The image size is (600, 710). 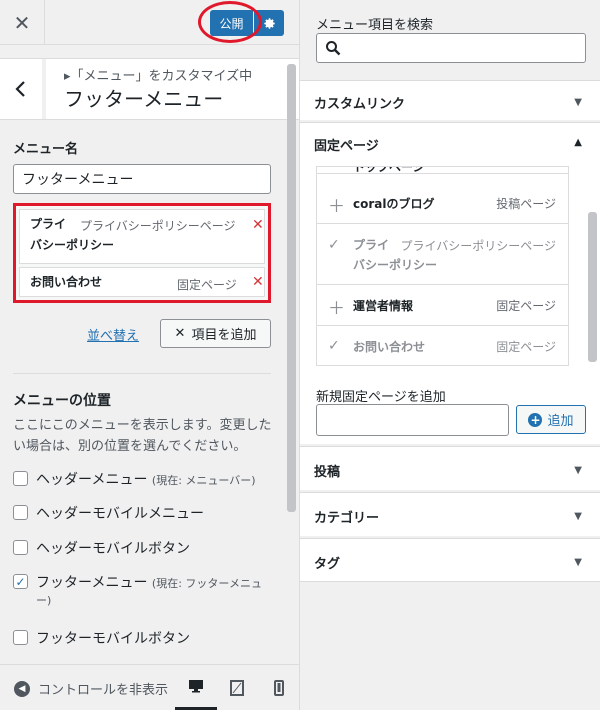 I want to click on location-option-footer-mobile-button: フッターモバイルボタン, so click(x=101, y=638).